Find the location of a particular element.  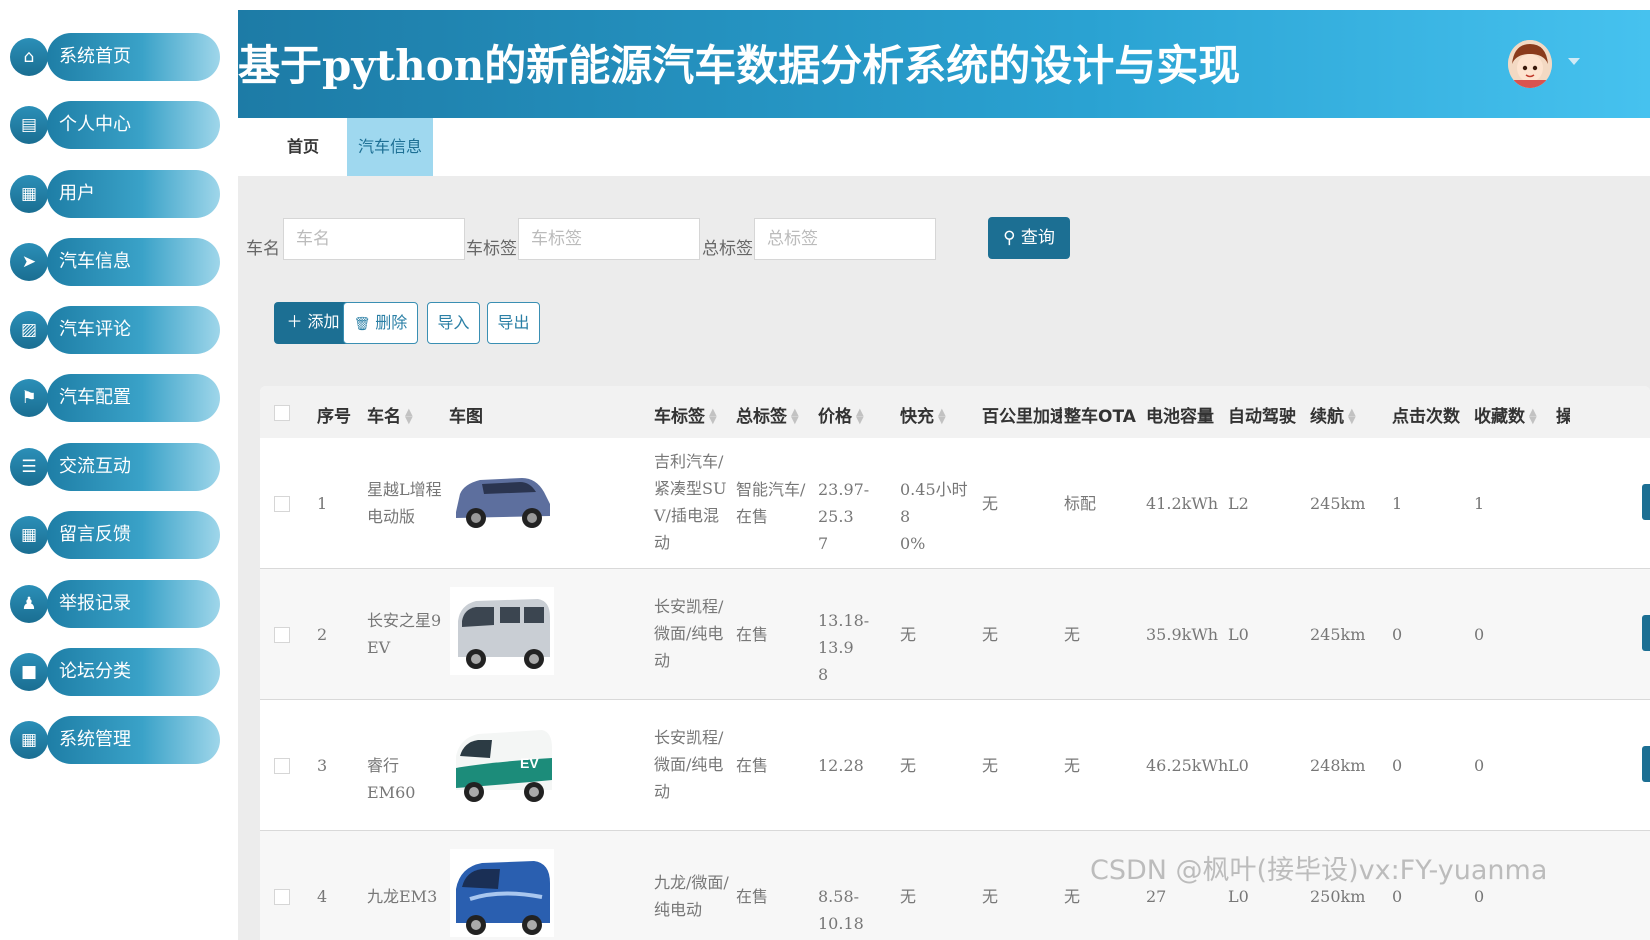

header-tag-label: 车标签 is located at coordinates (679, 417).